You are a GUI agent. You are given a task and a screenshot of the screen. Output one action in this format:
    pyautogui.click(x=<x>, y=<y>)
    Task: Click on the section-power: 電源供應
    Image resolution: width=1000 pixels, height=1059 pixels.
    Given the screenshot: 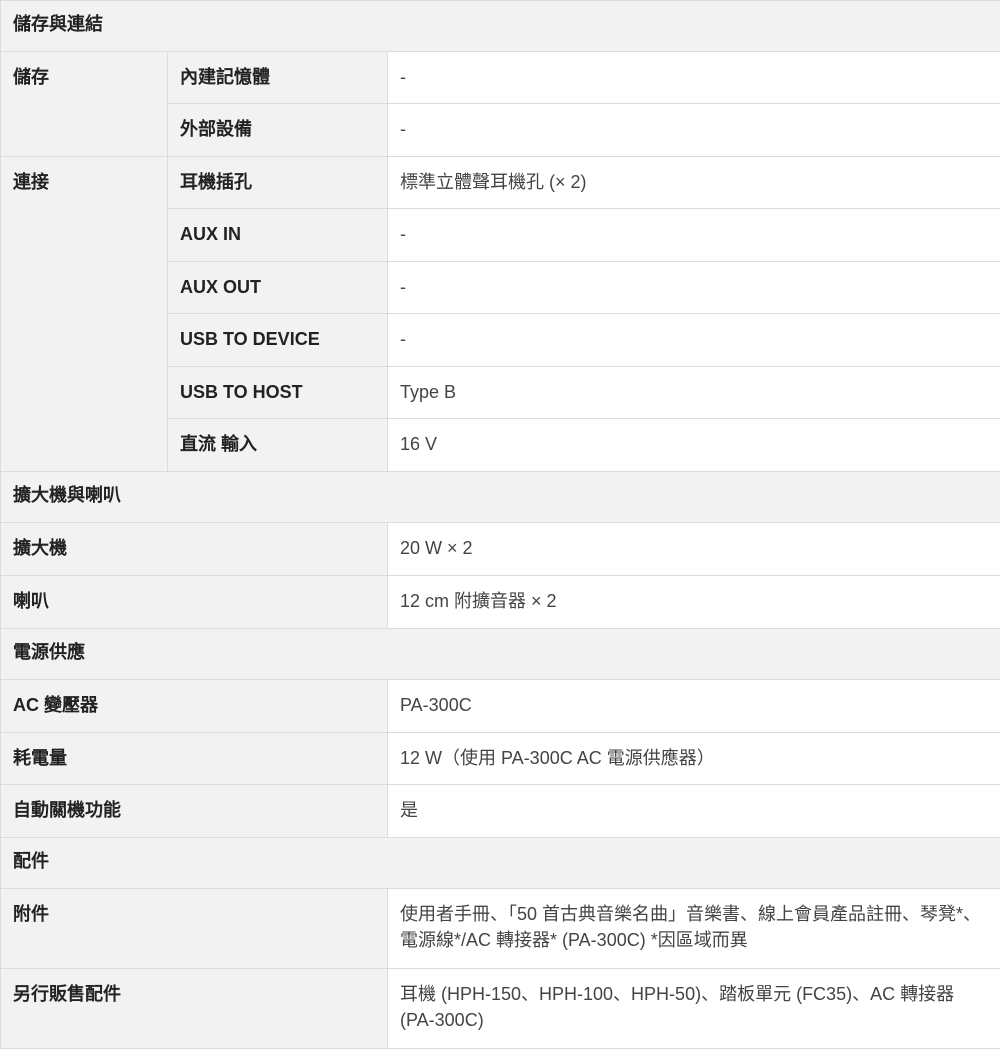 What is the action you would take?
    pyautogui.click(x=500, y=654)
    